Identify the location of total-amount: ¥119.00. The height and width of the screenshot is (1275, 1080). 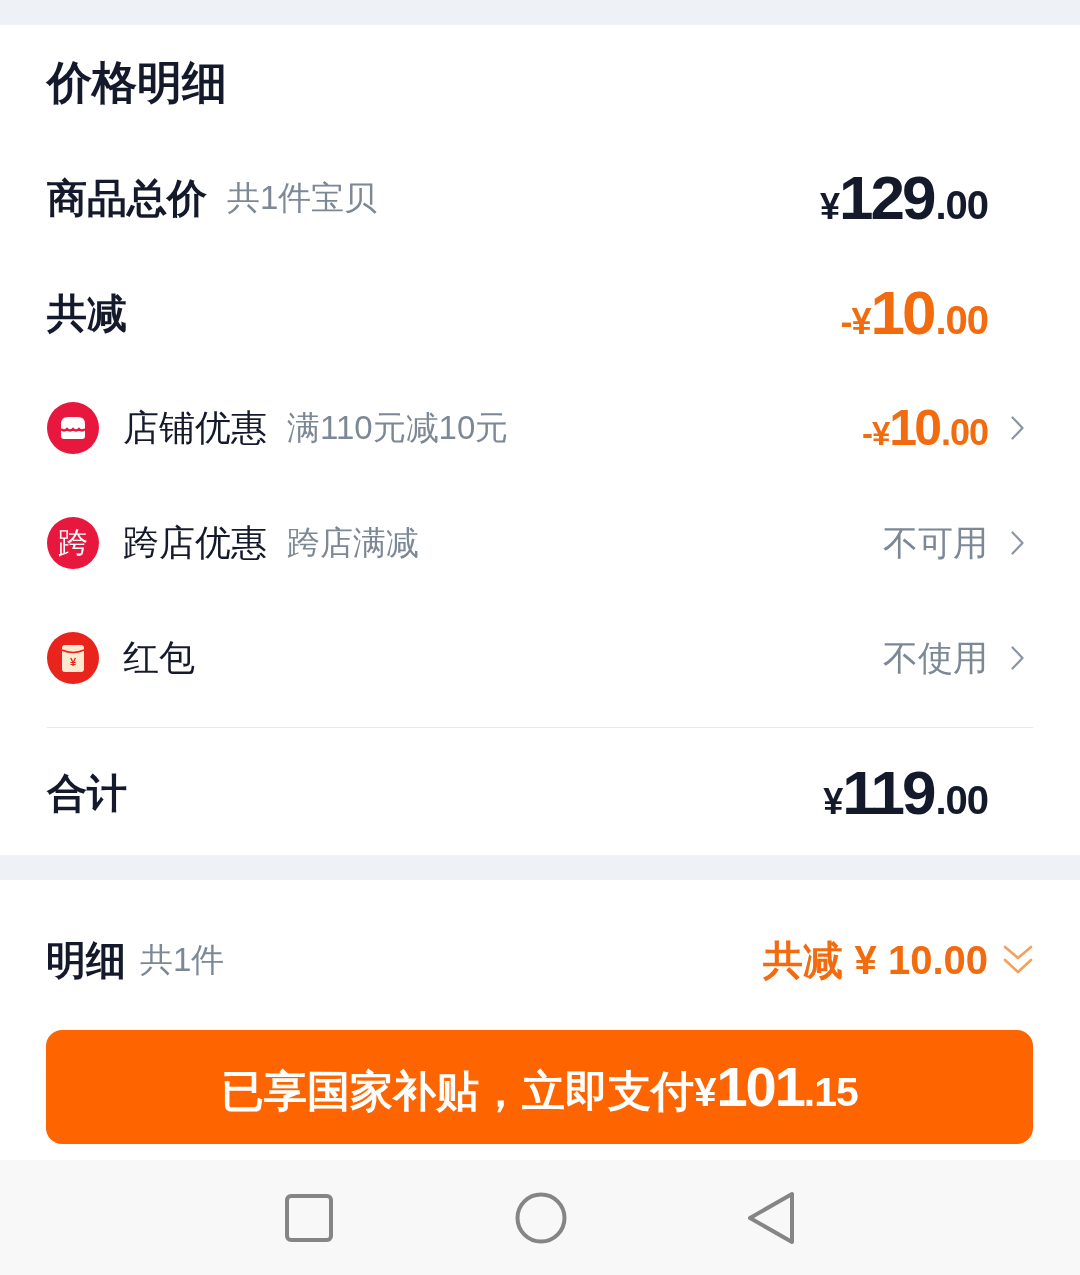
(905, 792).